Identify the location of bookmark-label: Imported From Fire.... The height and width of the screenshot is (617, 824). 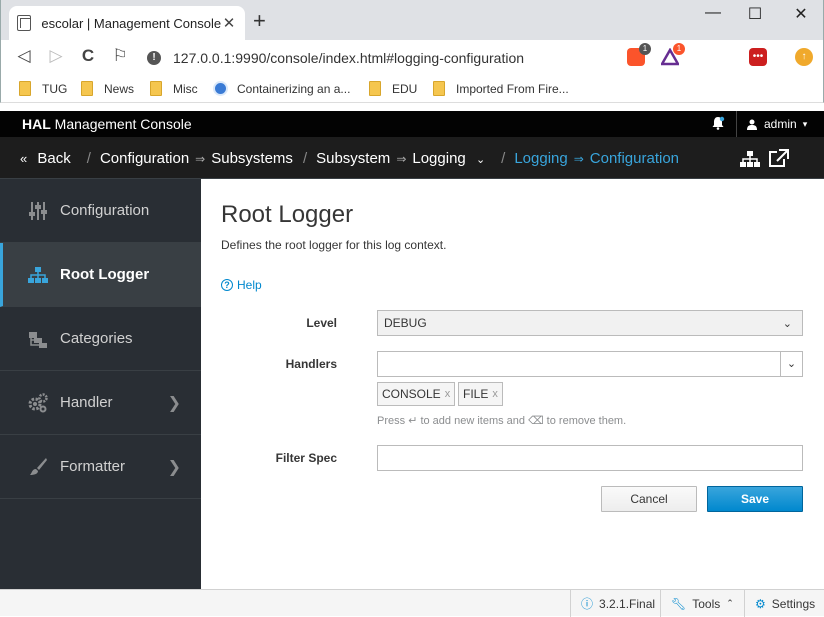
(512, 88).